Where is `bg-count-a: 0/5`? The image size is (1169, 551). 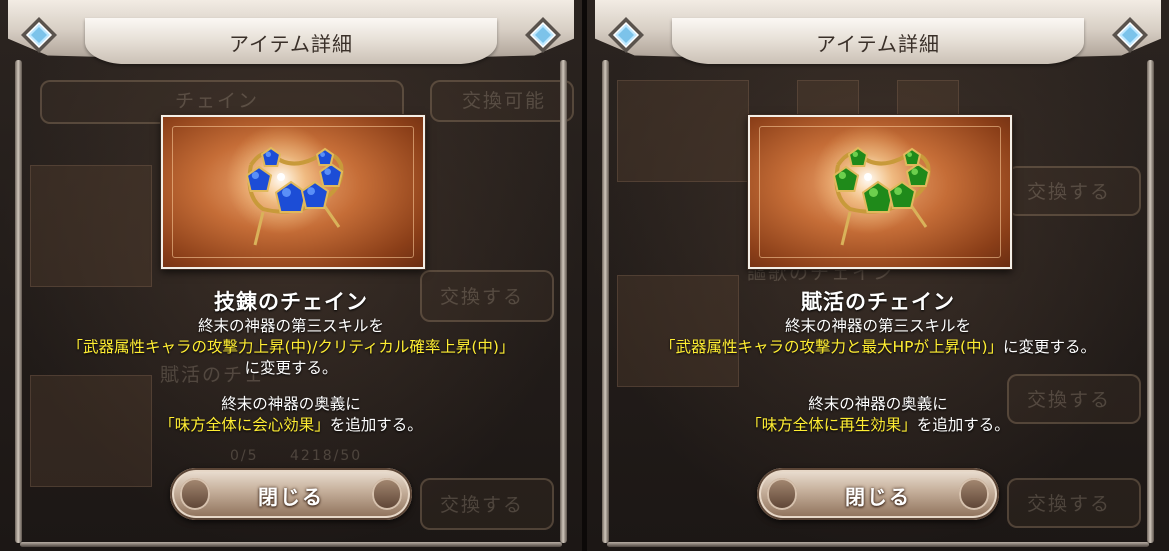
bg-count-a: 0/5 is located at coordinates (244, 456).